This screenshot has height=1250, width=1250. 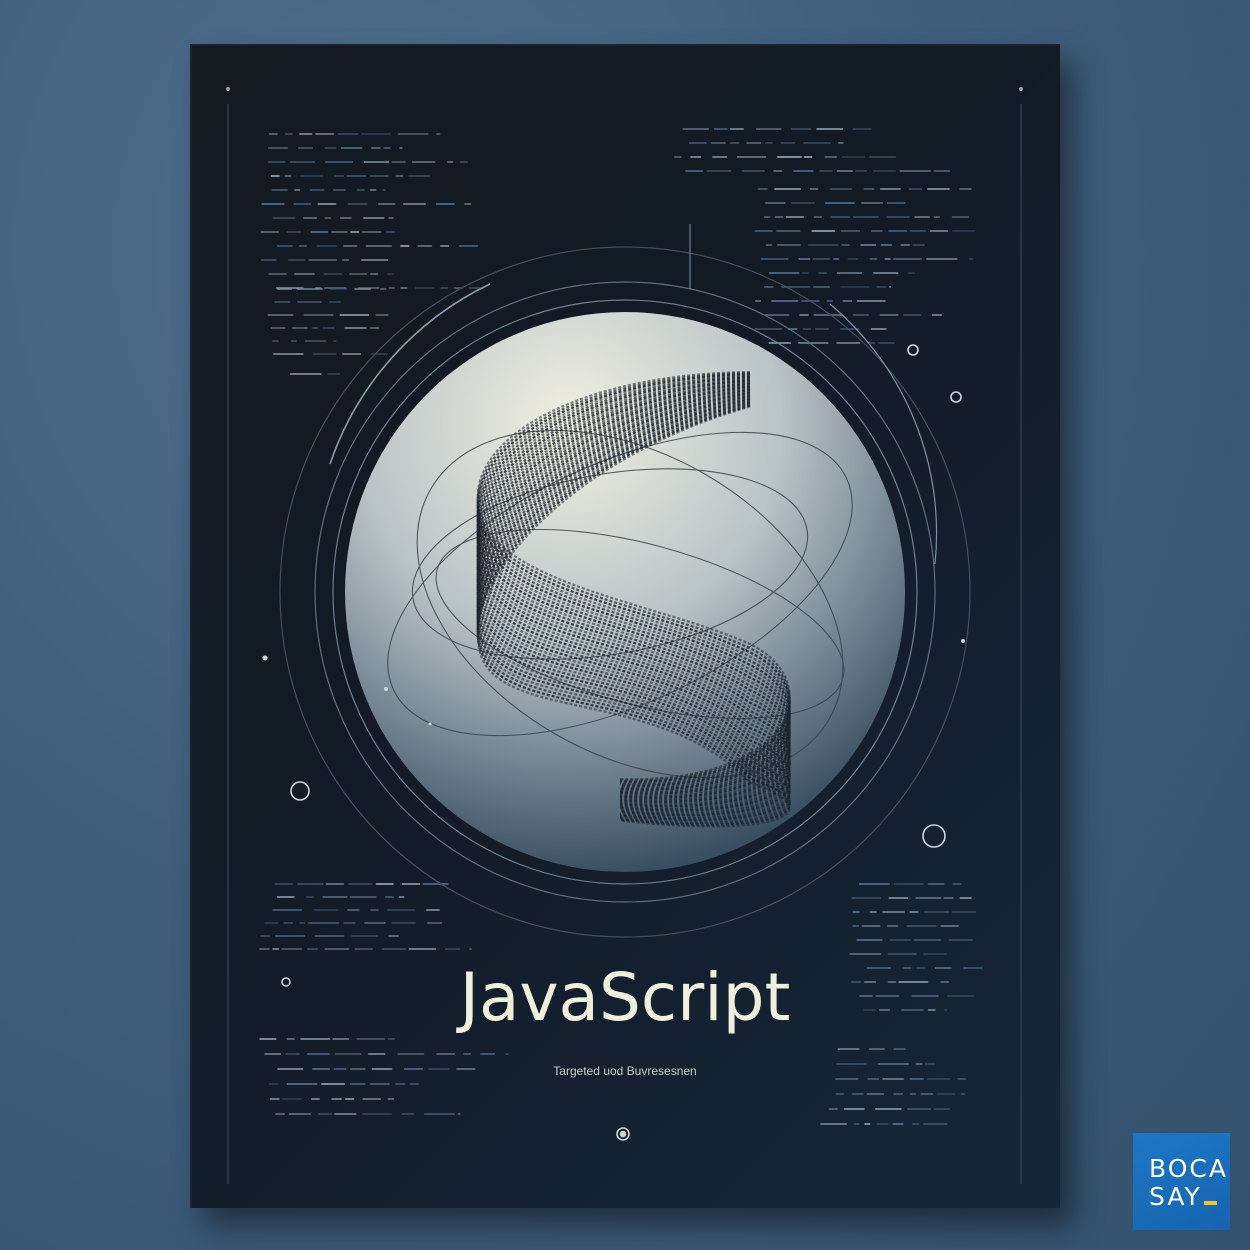 What do you see at coordinates (1175, 1196) in the screenshot?
I see `logo-line-2: SAY` at bounding box center [1175, 1196].